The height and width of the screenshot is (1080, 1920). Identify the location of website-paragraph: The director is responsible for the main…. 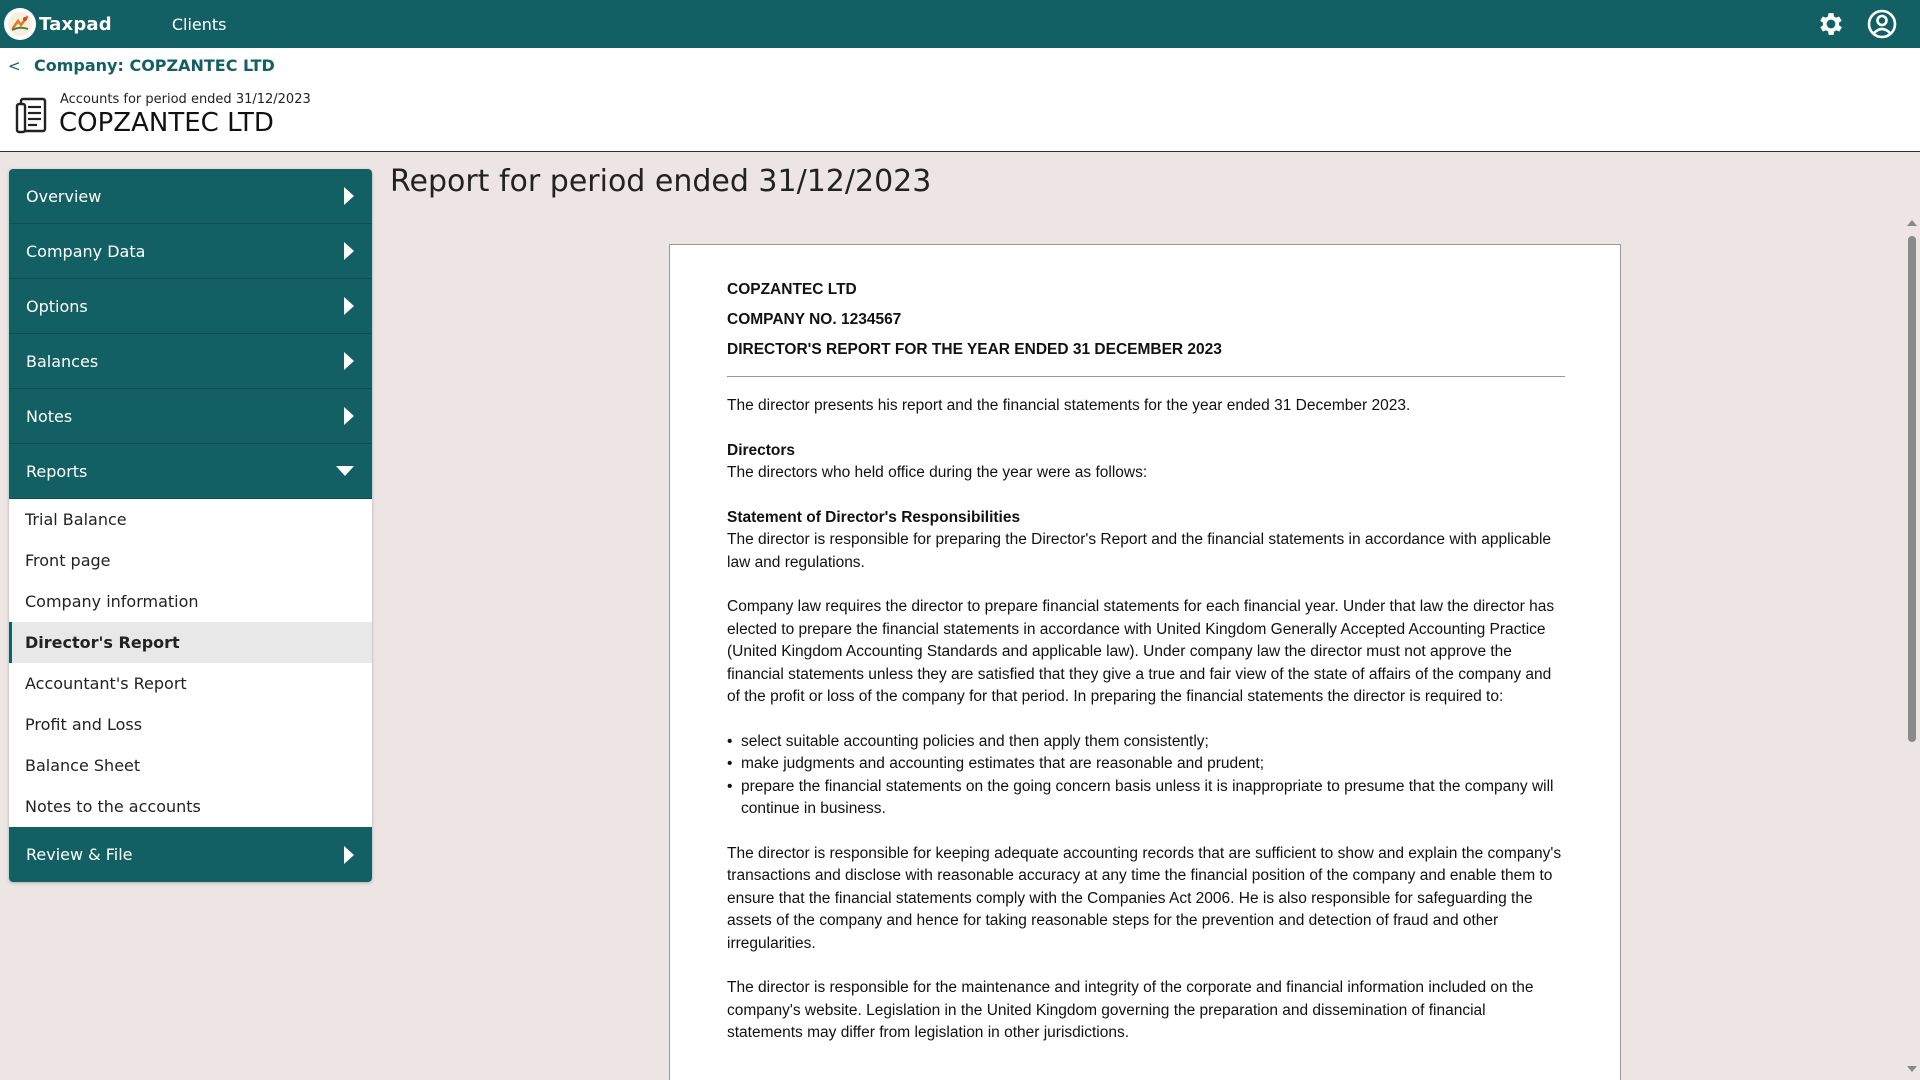
(1130, 1010).